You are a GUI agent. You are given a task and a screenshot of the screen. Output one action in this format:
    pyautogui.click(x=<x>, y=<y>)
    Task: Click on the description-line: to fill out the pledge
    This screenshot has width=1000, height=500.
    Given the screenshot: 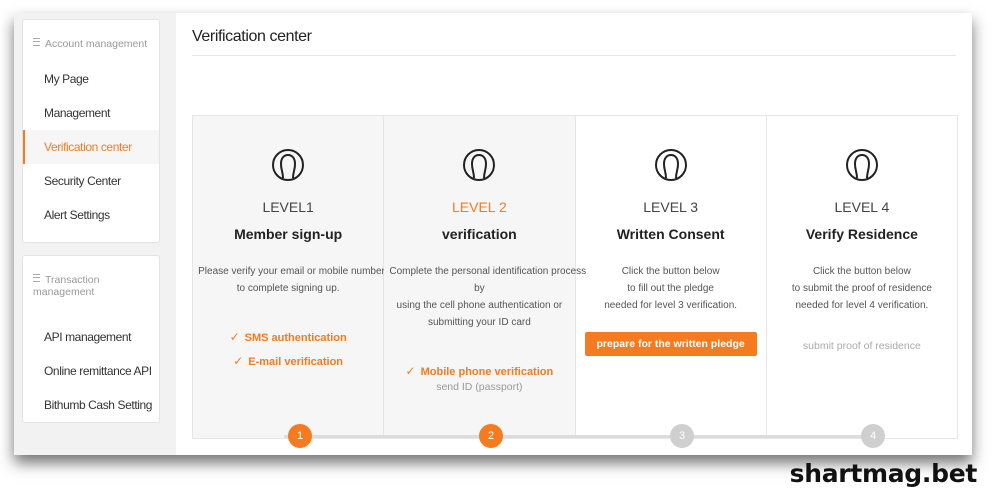 What is the action you would take?
    pyautogui.click(x=670, y=288)
    